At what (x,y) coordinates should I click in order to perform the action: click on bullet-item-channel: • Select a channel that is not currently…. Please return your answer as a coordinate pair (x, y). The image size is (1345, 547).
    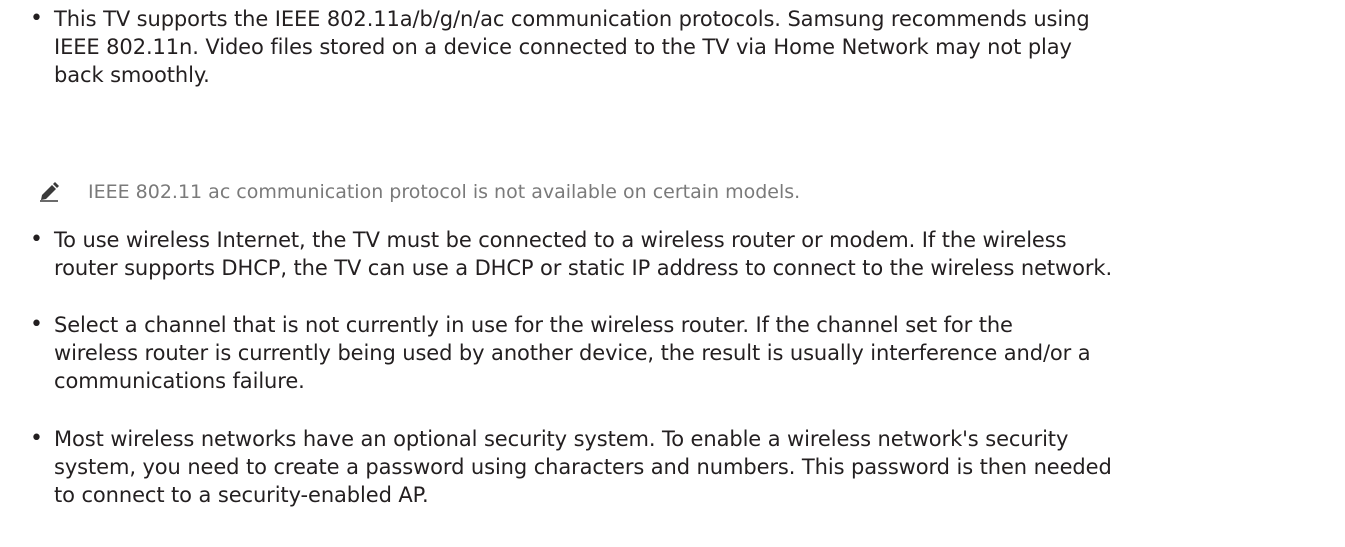
    Looking at the image, I should click on (680, 353).